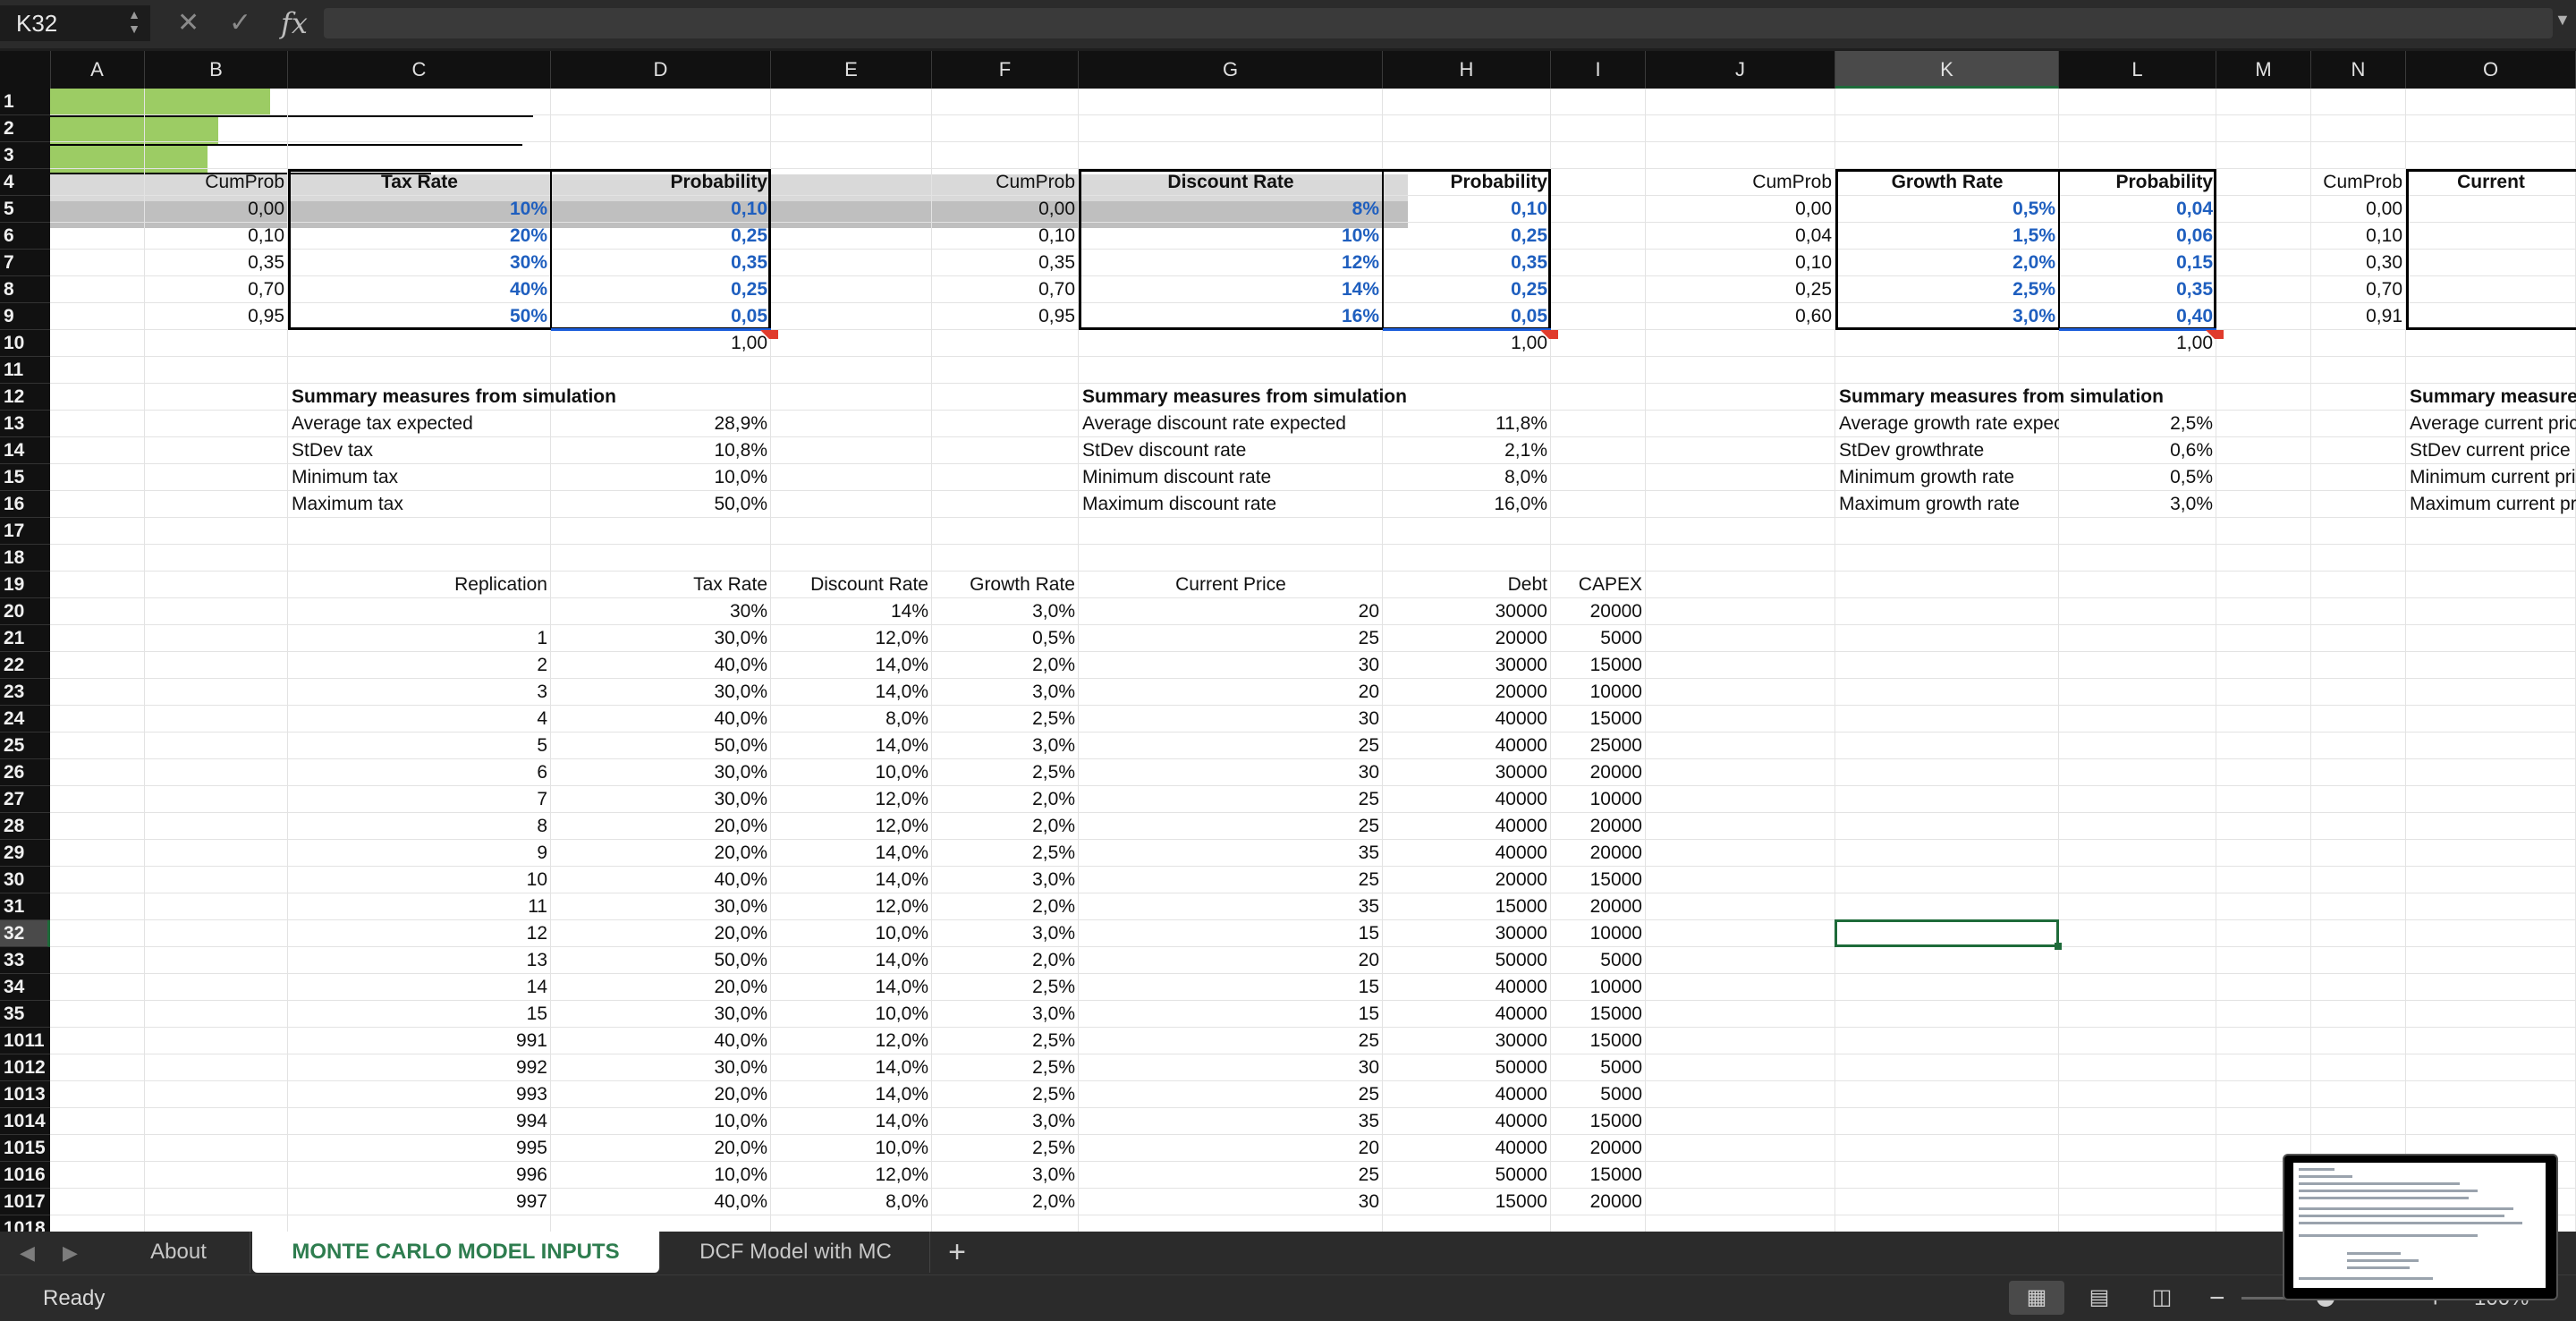 This screenshot has width=2576, height=1321. What do you see at coordinates (419, 772) in the screenshot?
I see `replication-cell: 6` at bounding box center [419, 772].